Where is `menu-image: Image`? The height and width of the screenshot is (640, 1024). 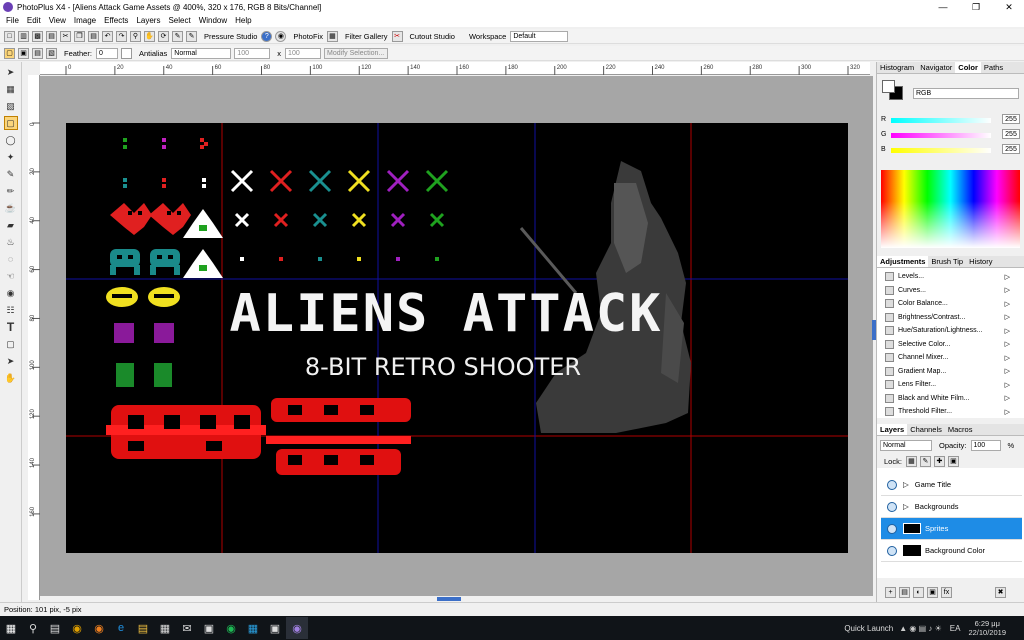 menu-image: Image is located at coordinates (85, 20).